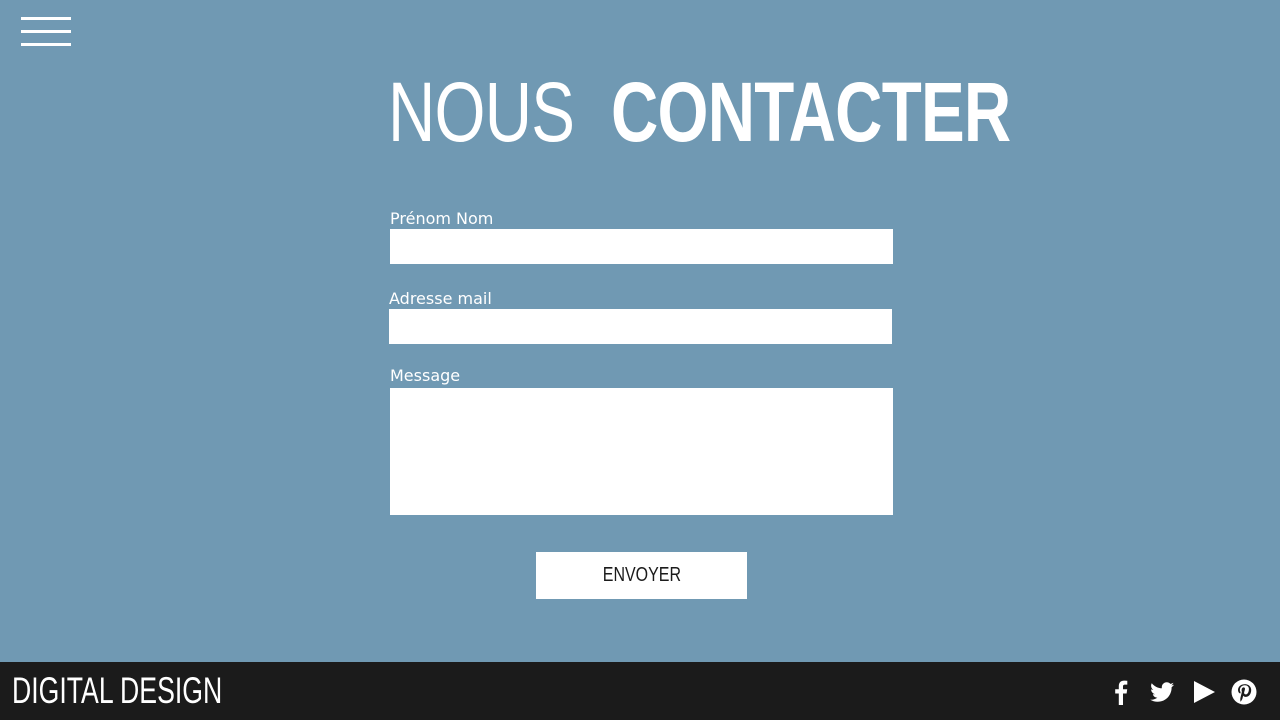  Describe the element at coordinates (641, 451) in the screenshot. I see `message-textarea` at that location.